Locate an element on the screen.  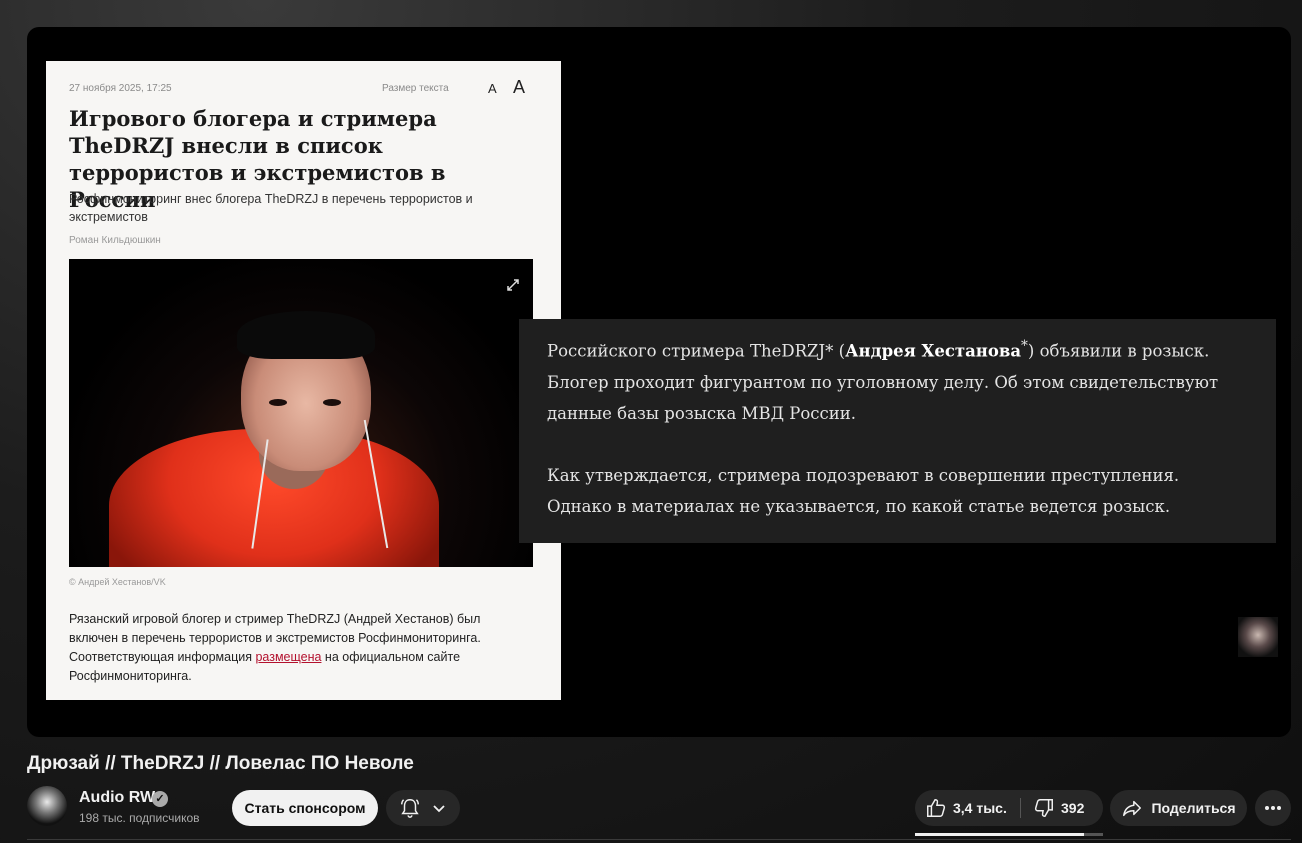
video-title: Дрюзай // TheDRZJ // Ловелас ПО Неволе is located at coordinates (220, 763).